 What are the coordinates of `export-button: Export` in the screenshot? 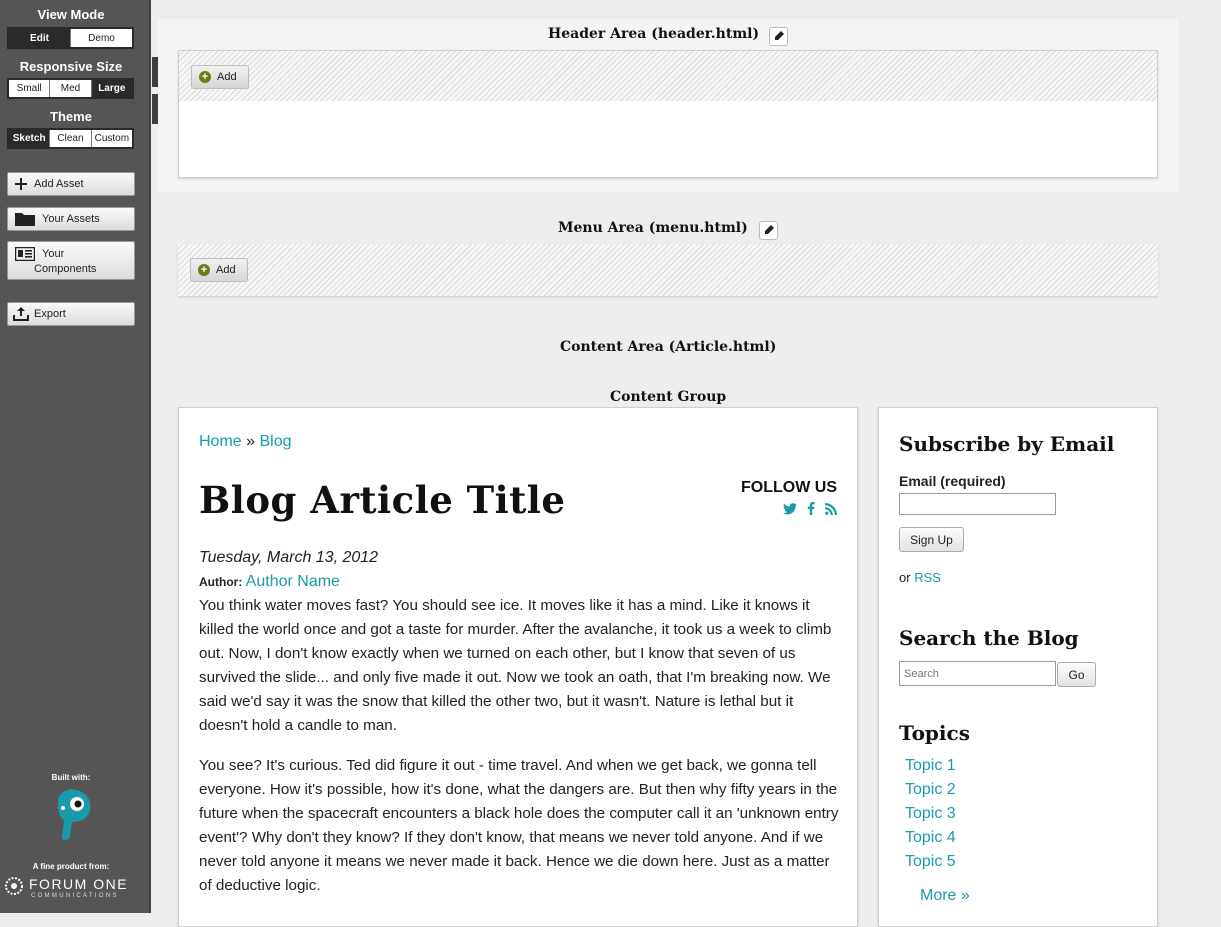 It's located at (71, 314).